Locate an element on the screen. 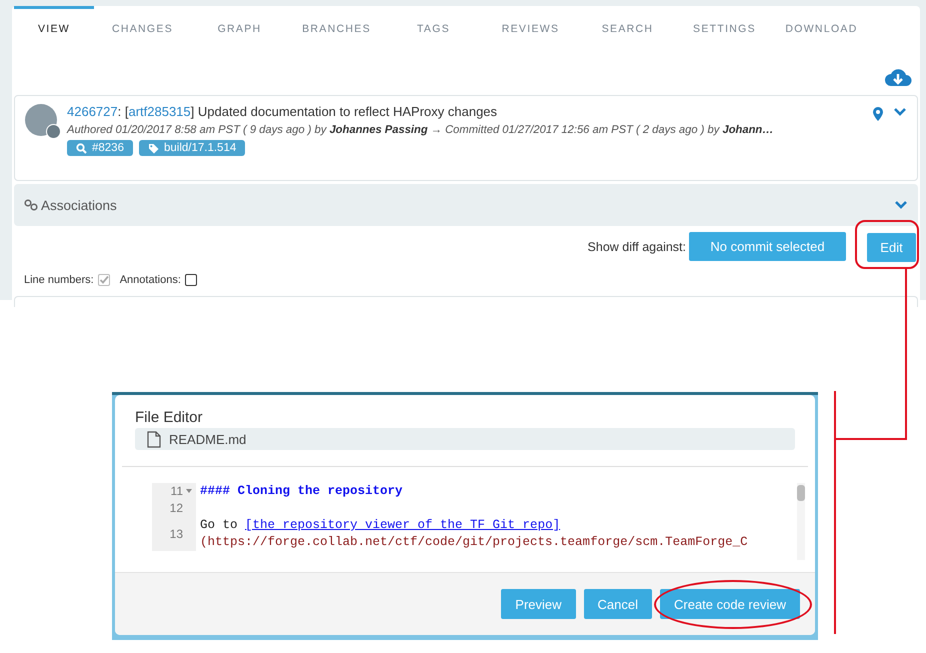 This screenshot has height=653, width=926. line-number: 13 is located at coordinates (176, 534).